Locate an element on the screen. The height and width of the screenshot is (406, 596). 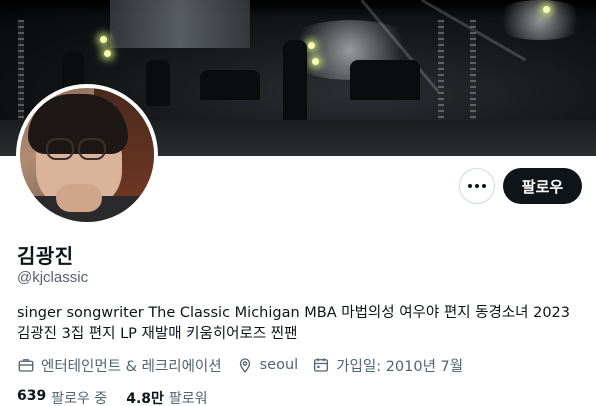
follow-stats: 639 팔로우 중 4.8만 팔로워 is located at coordinates (112, 397).